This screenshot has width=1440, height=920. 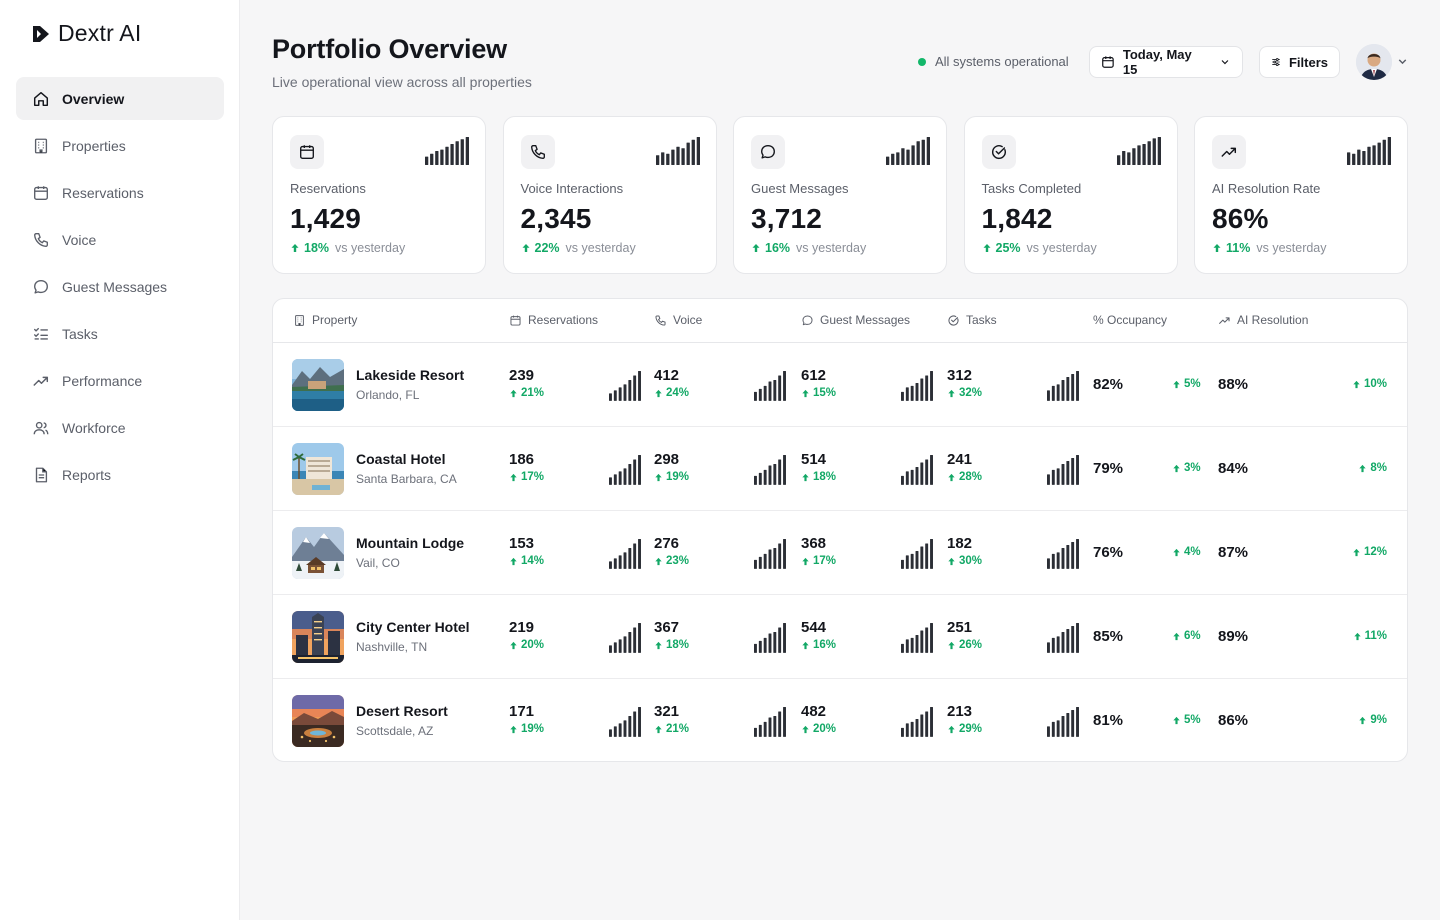 I want to click on kpi-delta-value: 11%, so click(x=1238, y=248).